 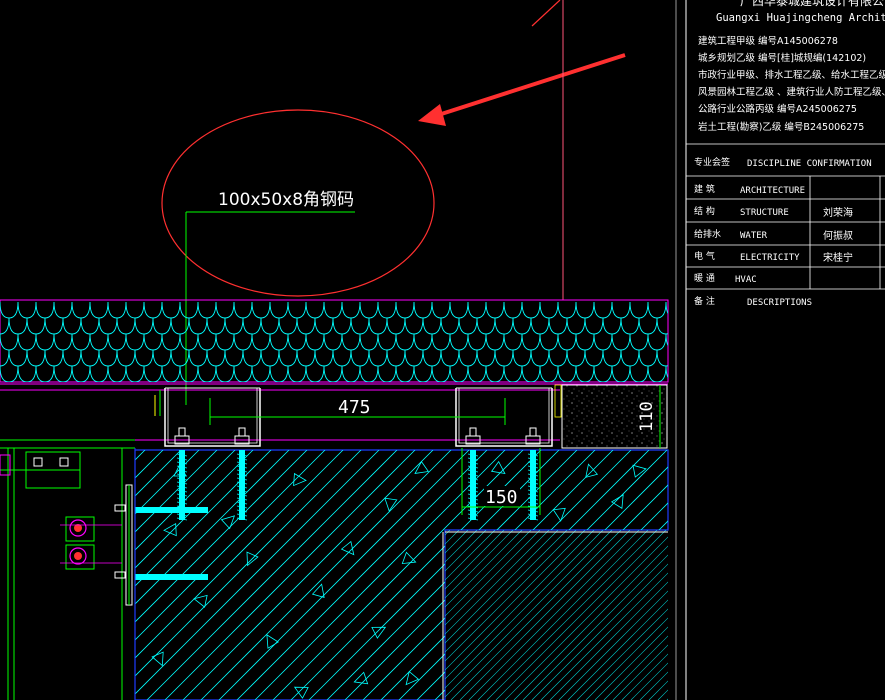 I want to click on discipline-header-en: DISCIPLINE CONFIRMATION, so click(x=809, y=164).